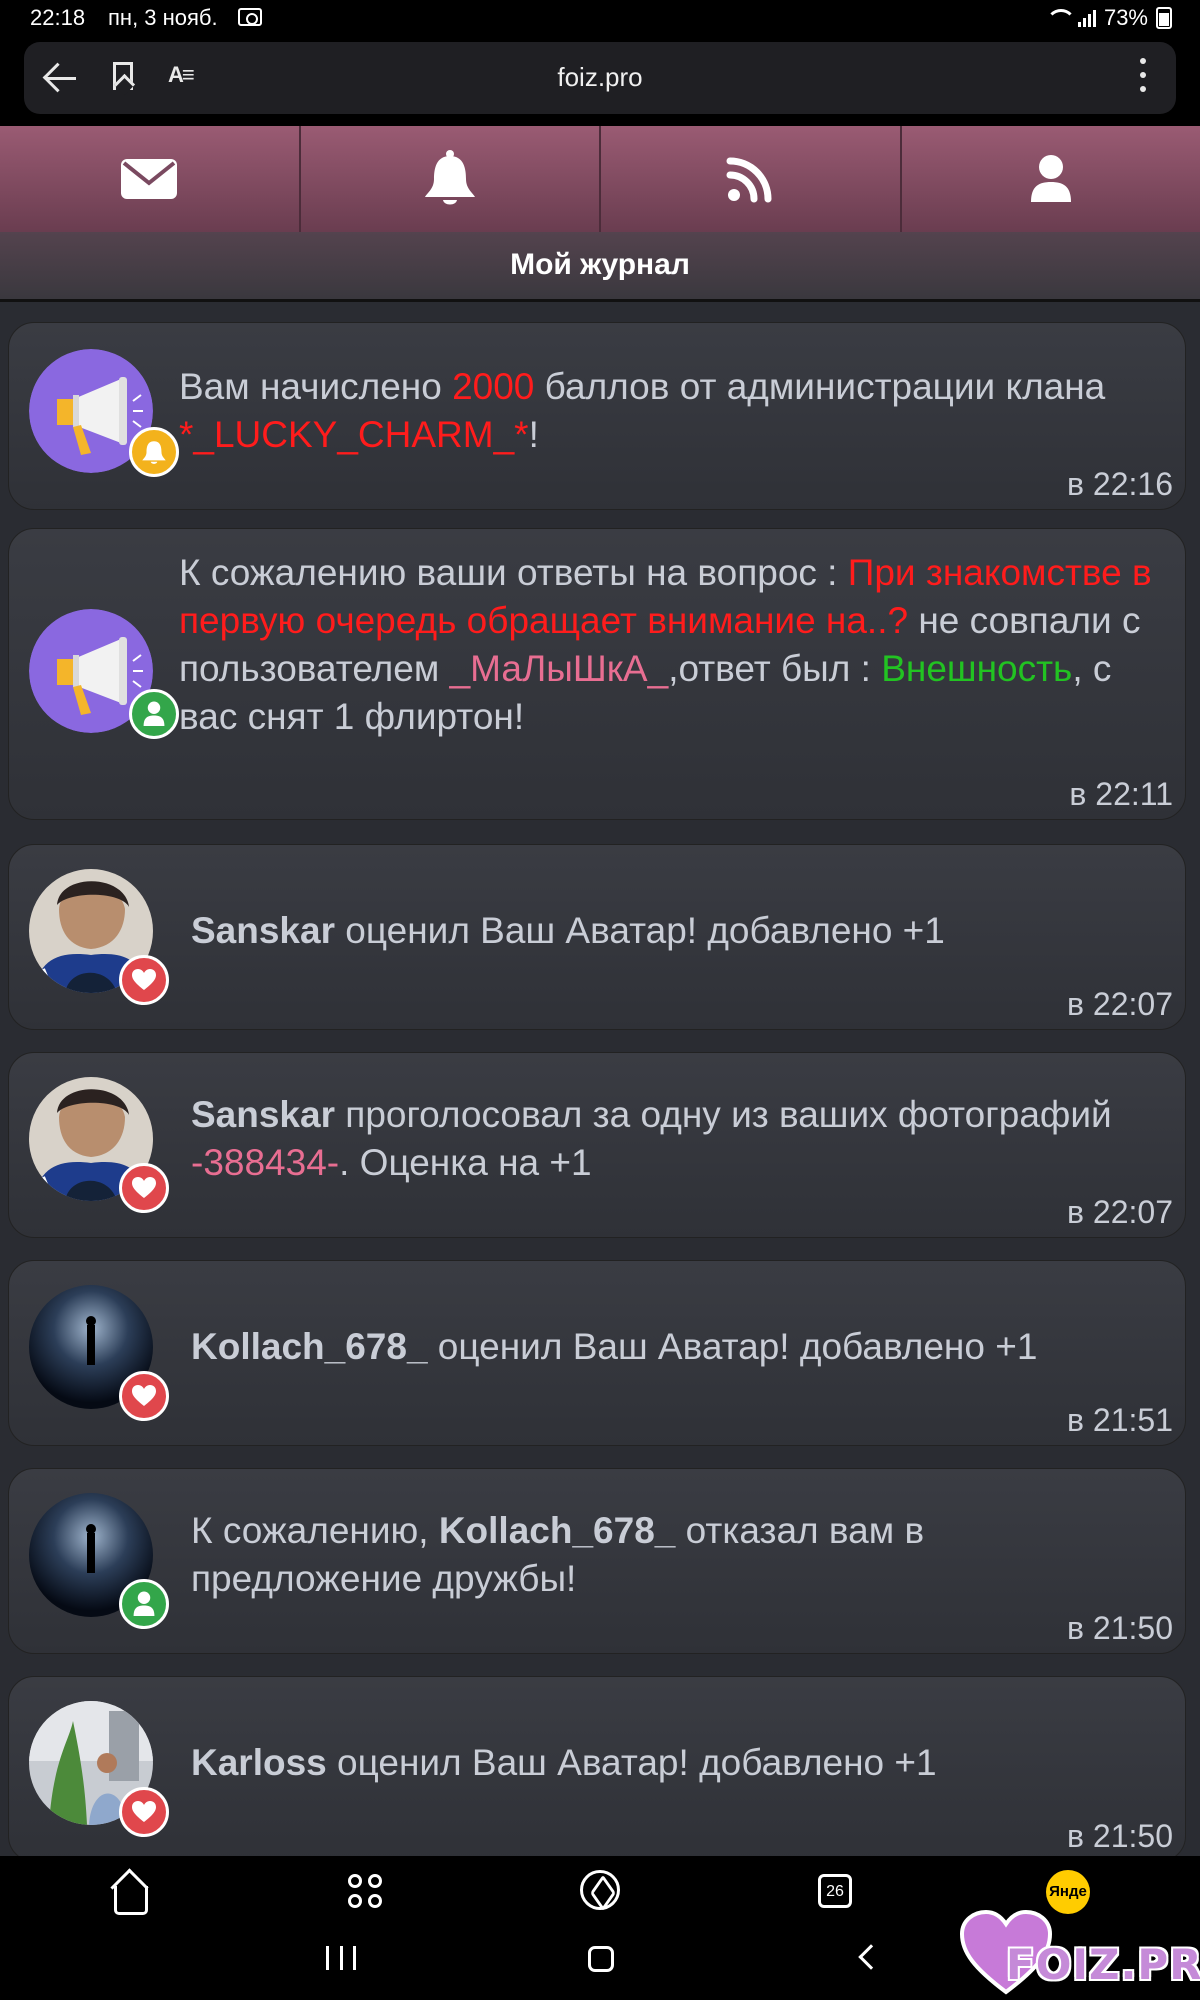 Image resolution: width=1200 pixels, height=2000 pixels. What do you see at coordinates (749, 180) in the screenshot?
I see `rss-icon` at bounding box center [749, 180].